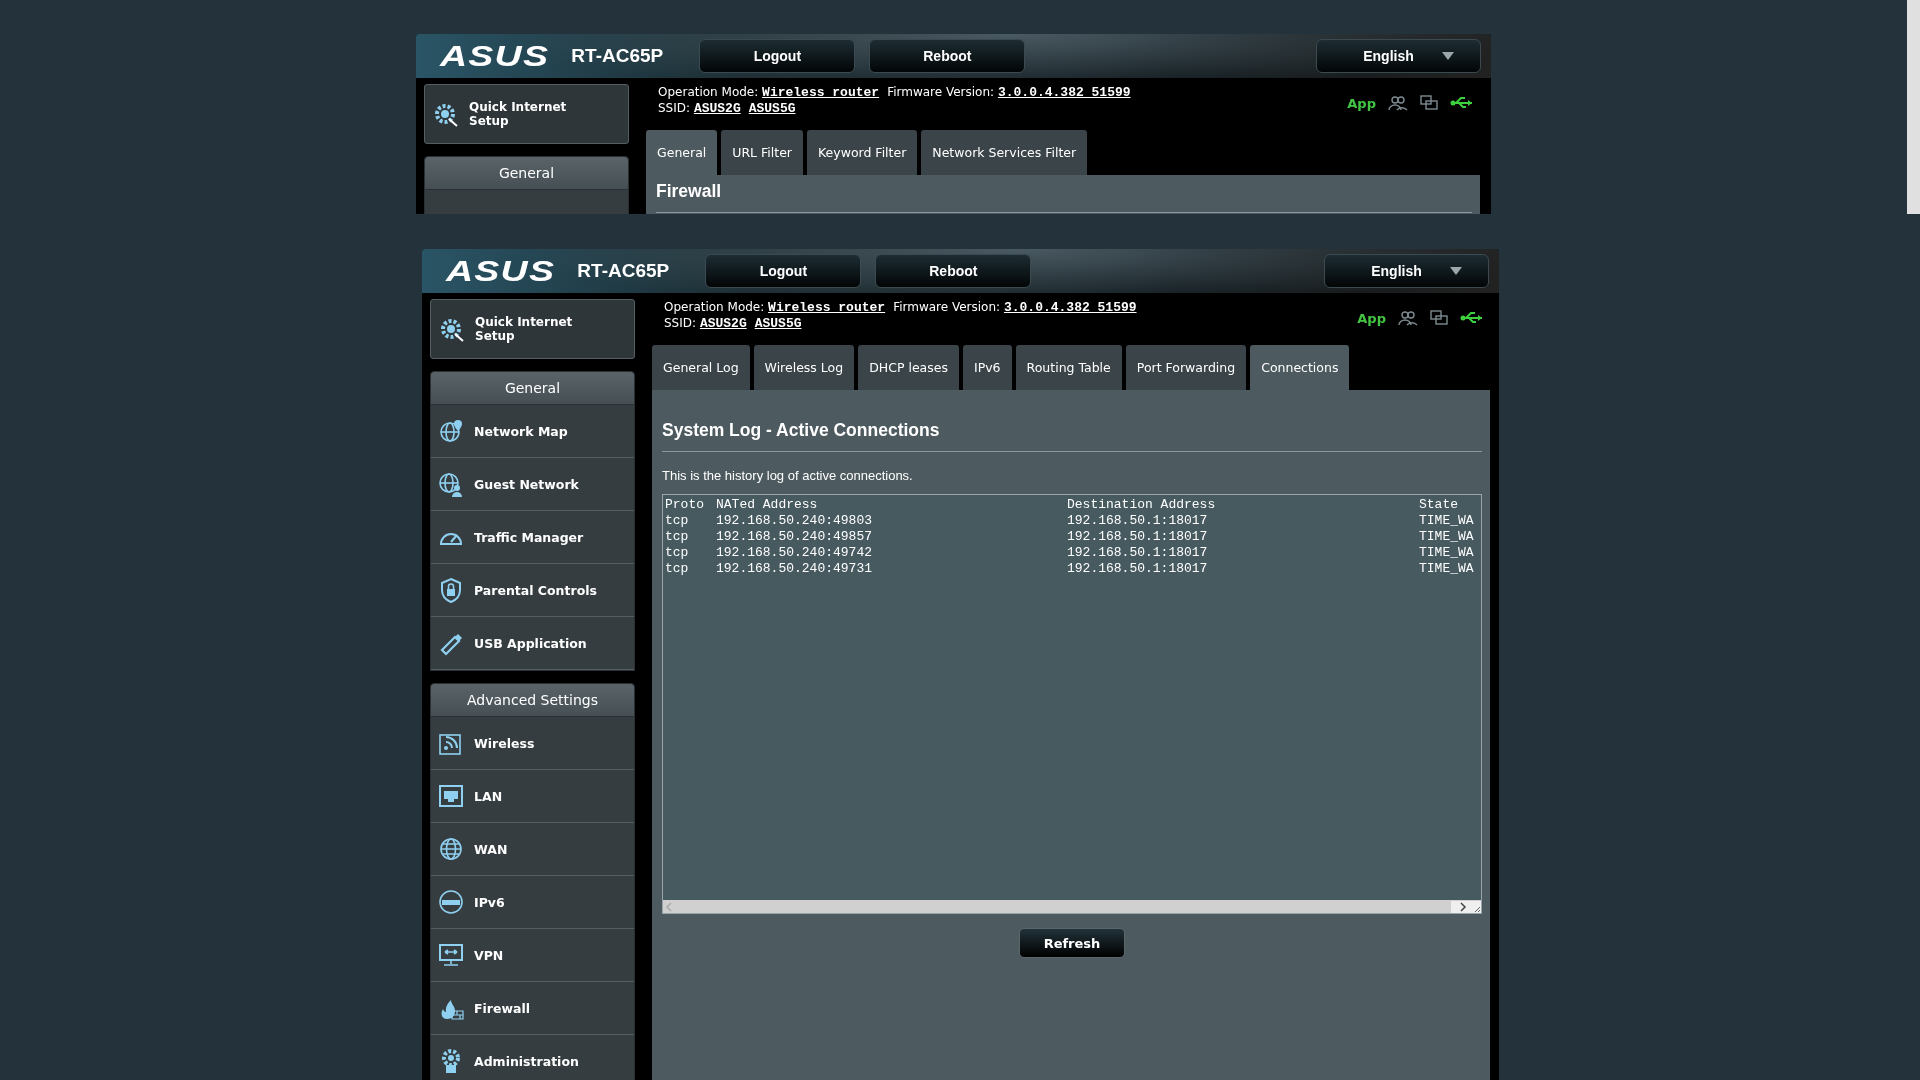  What do you see at coordinates (682, 152) in the screenshot?
I see `tab: General` at bounding box center [682, 152].